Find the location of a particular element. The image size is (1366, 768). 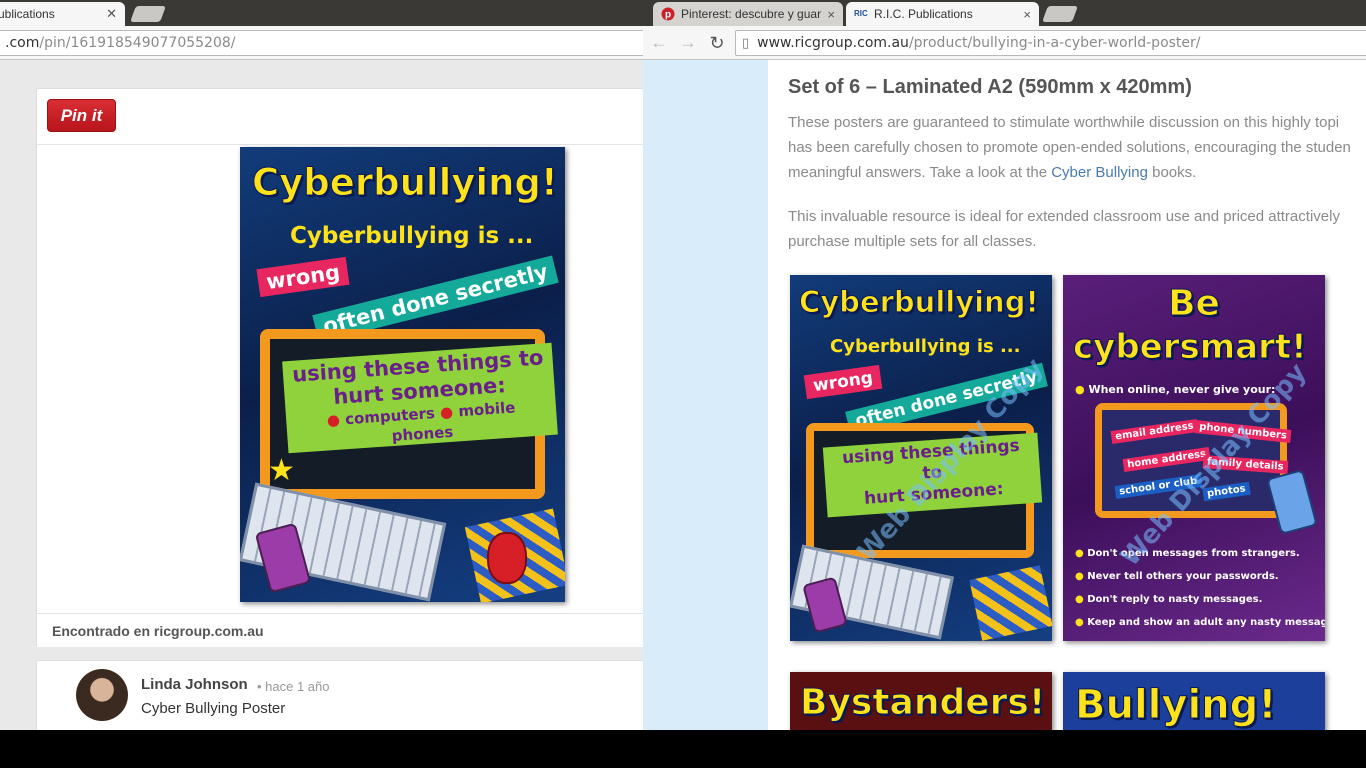

product-heading: Set of 6 – Laminated A2 (590mm x 420mm) is located at coordinates (990, 87).